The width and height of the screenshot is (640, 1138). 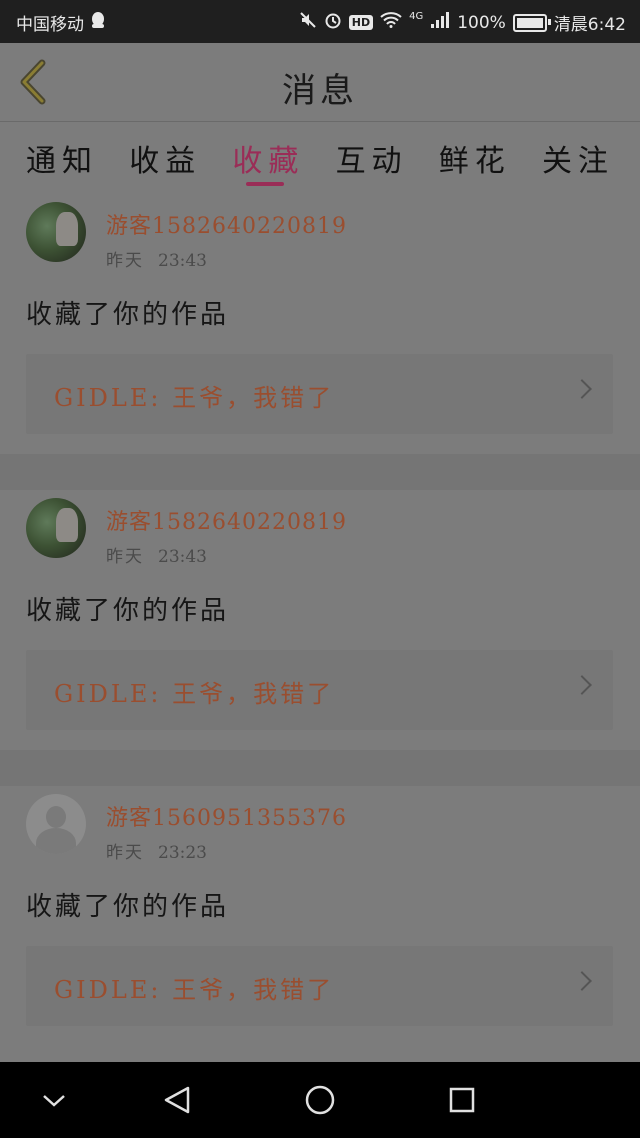 I want to click on nav-back-button, so click(x=178, y=1100).